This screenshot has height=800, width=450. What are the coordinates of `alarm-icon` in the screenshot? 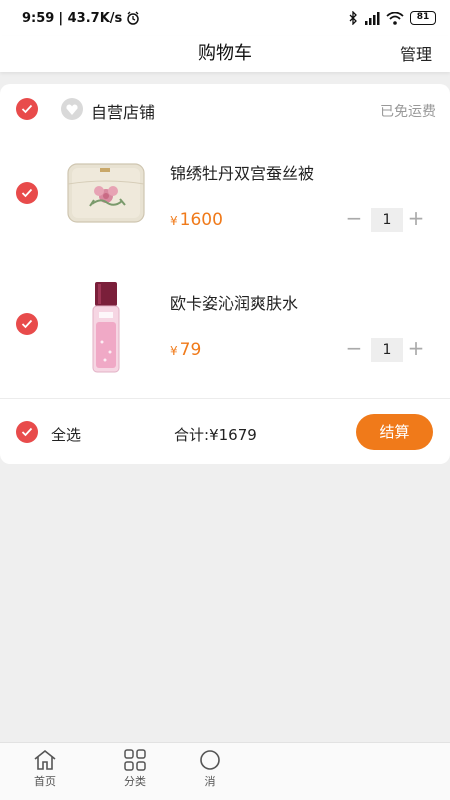 It's located at (133, 18).